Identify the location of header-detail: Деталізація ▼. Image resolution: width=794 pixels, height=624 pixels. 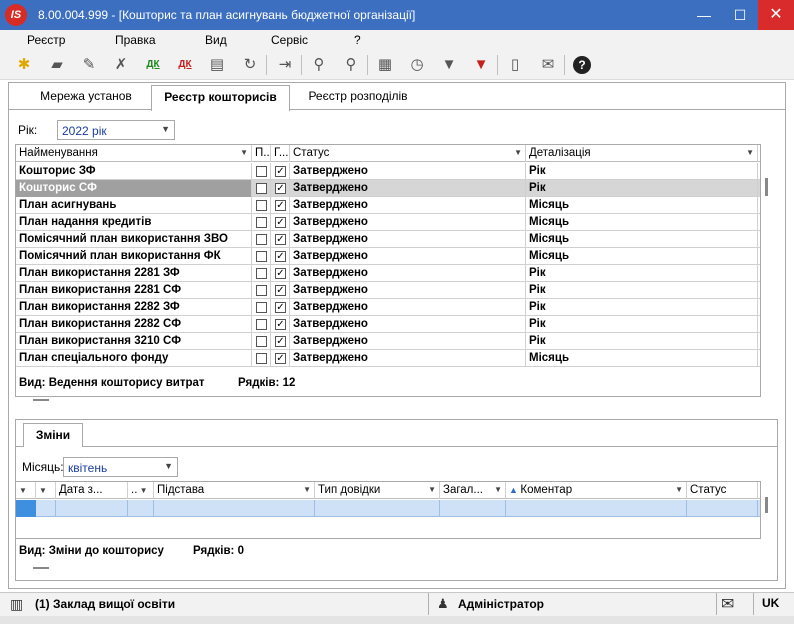
(642, 153).